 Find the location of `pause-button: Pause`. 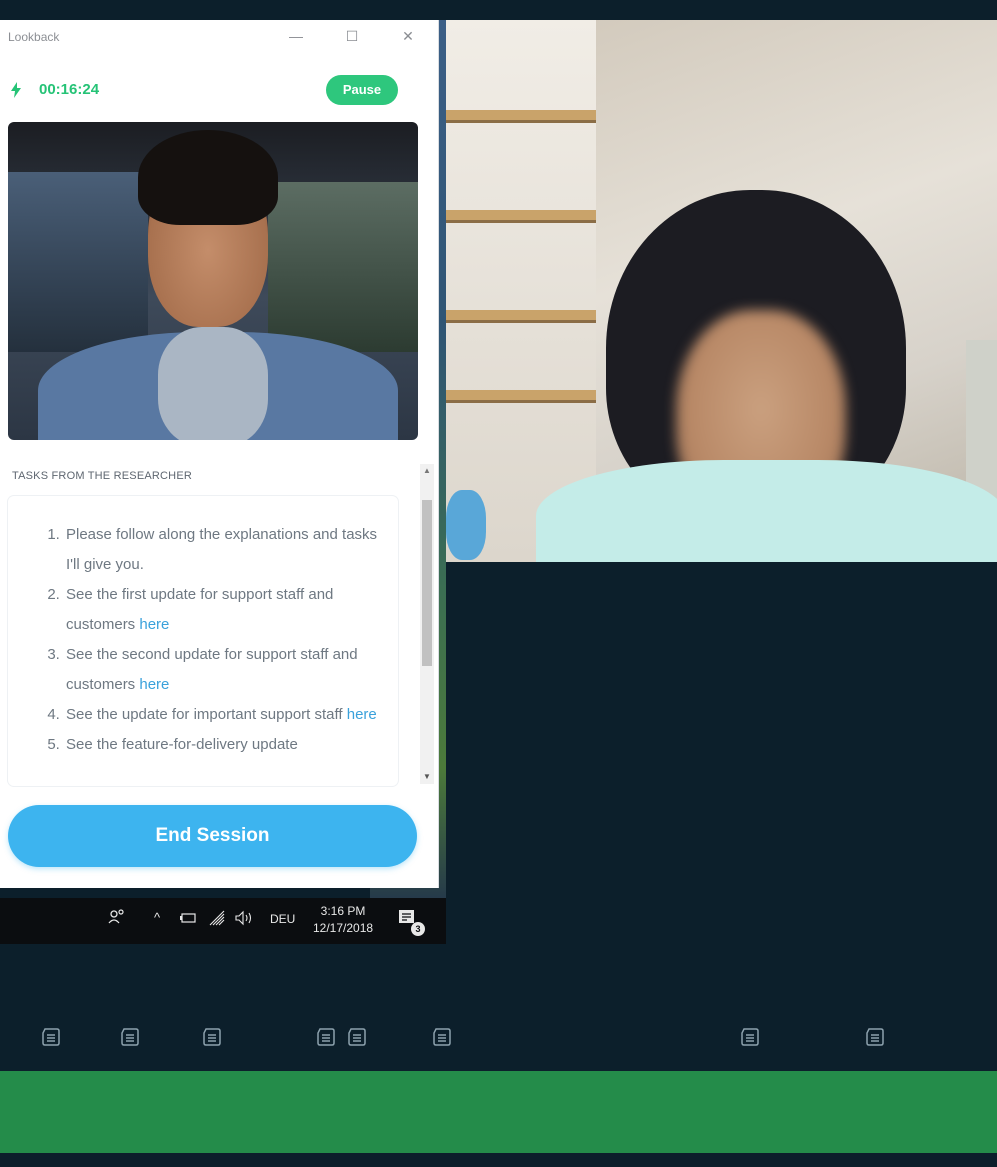

pause-button: Pause is located at coordinates (362, 90).